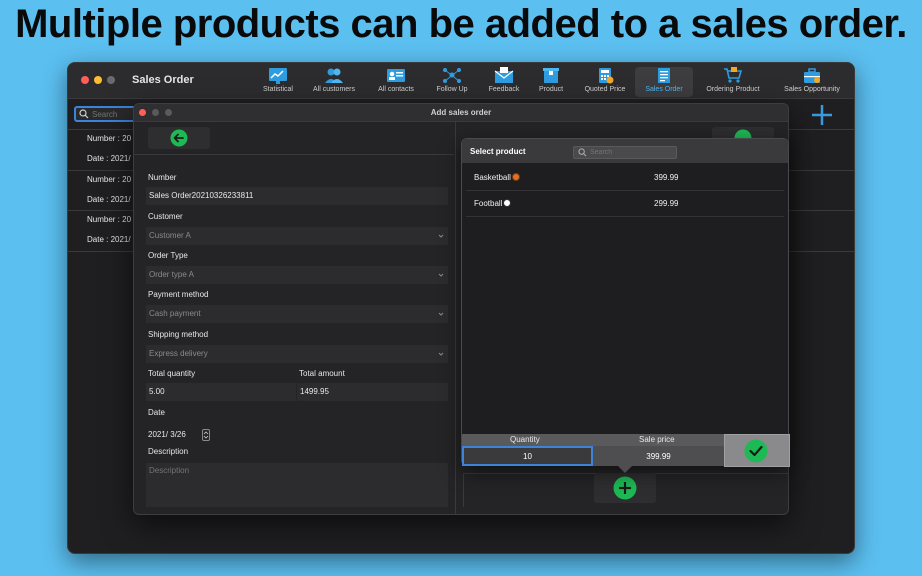  Describe the element at coordinates (504, 75) in the screenshot. I see `feedback-icon` at that location.